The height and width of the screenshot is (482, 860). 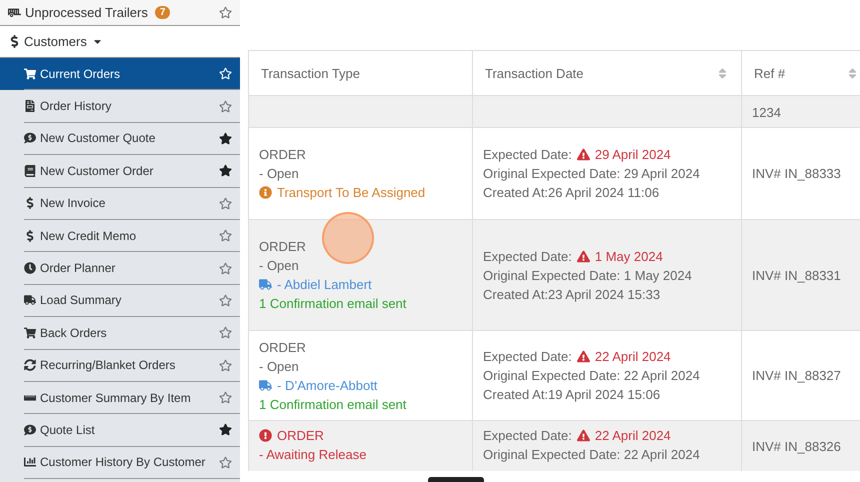 What do you see at coordinates (348, 238) in the screenshot?
I see `touch-indicator` at bounding box center [348, 238].